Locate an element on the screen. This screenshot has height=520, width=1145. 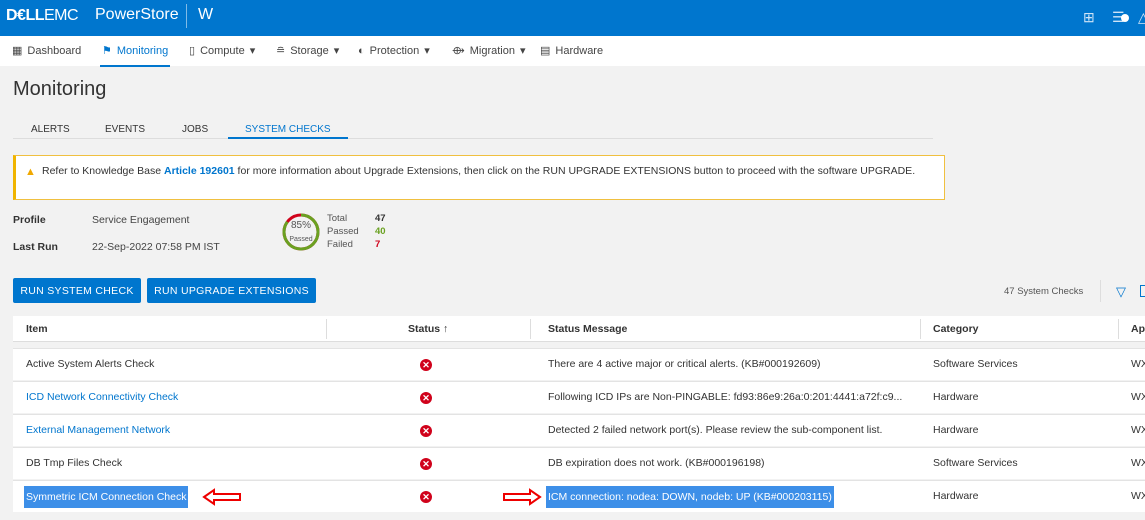
kb-article-link: Article 192601 is located at coordinates (199, 171).